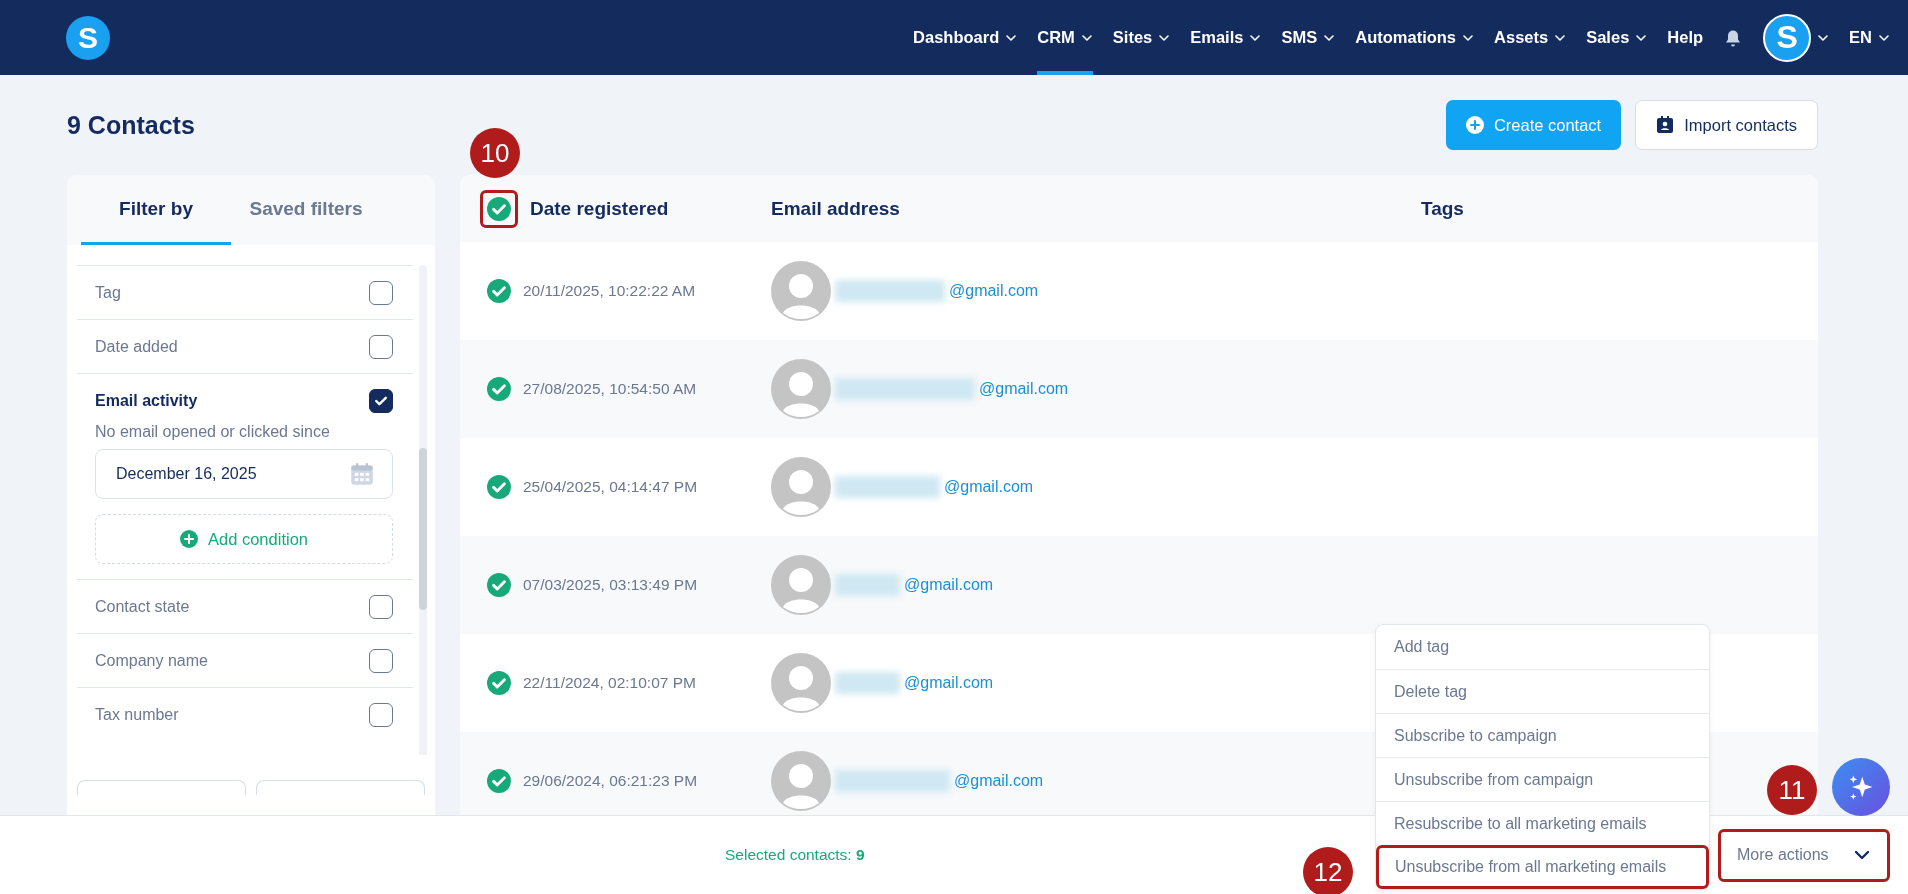  What do you see at coordinates (1308, 37) in the screenshot?
I see `nav-menu-item: SMS` at bounding box center [1308, 37].